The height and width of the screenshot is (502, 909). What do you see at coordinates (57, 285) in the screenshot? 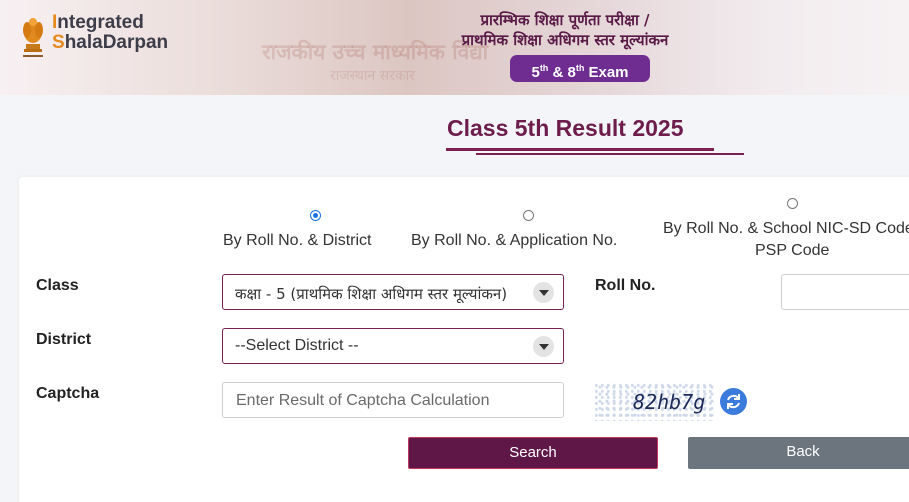
I see `class-label: Class` at bounding box center [57, 285].